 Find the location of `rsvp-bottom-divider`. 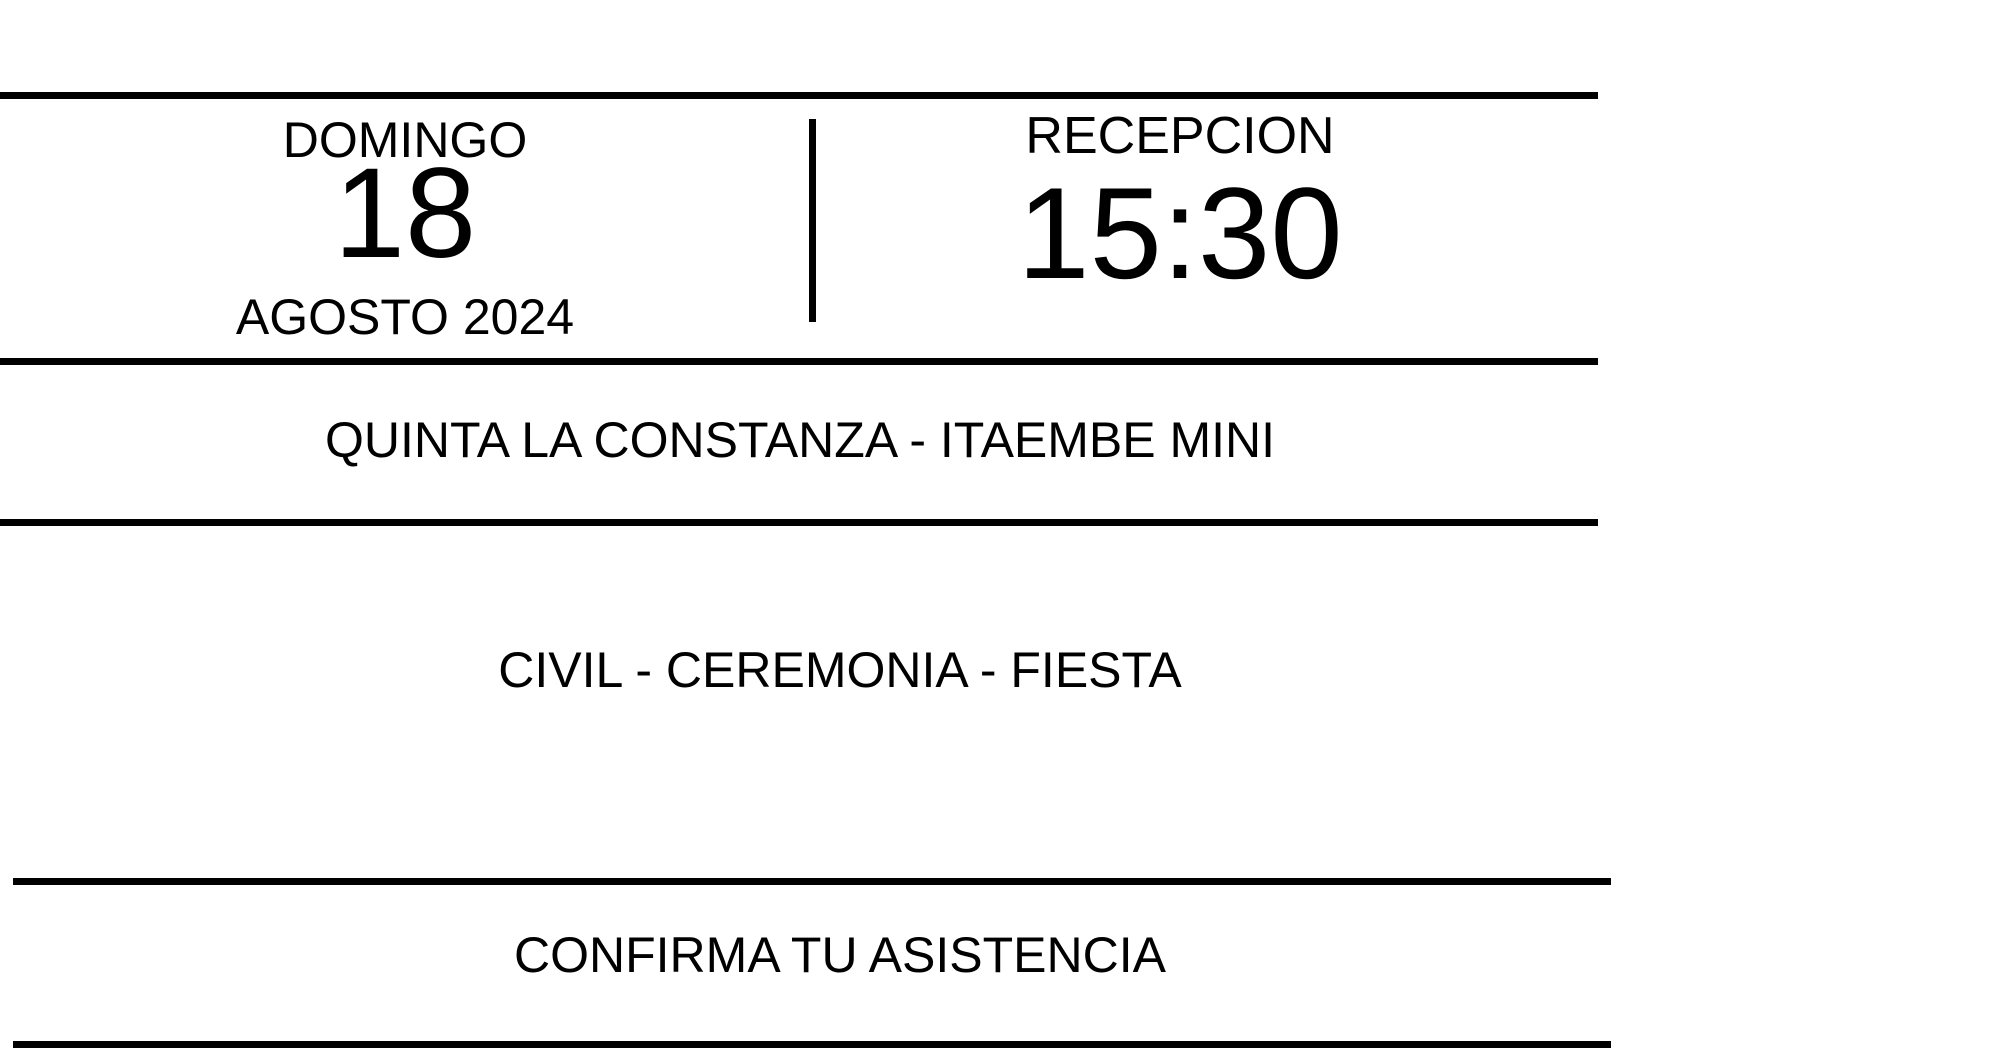

rsvp-bottom-divider is located at coordinates (812, 1044).